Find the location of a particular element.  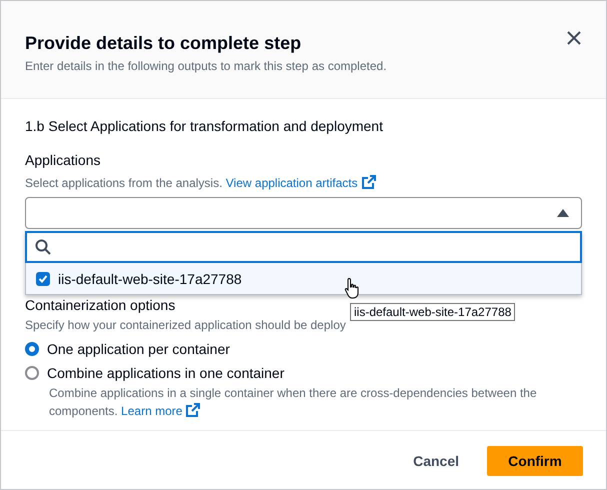

section-heading: 1.b Select Applications for transformation and deployment is located at coordinates (204, 126).